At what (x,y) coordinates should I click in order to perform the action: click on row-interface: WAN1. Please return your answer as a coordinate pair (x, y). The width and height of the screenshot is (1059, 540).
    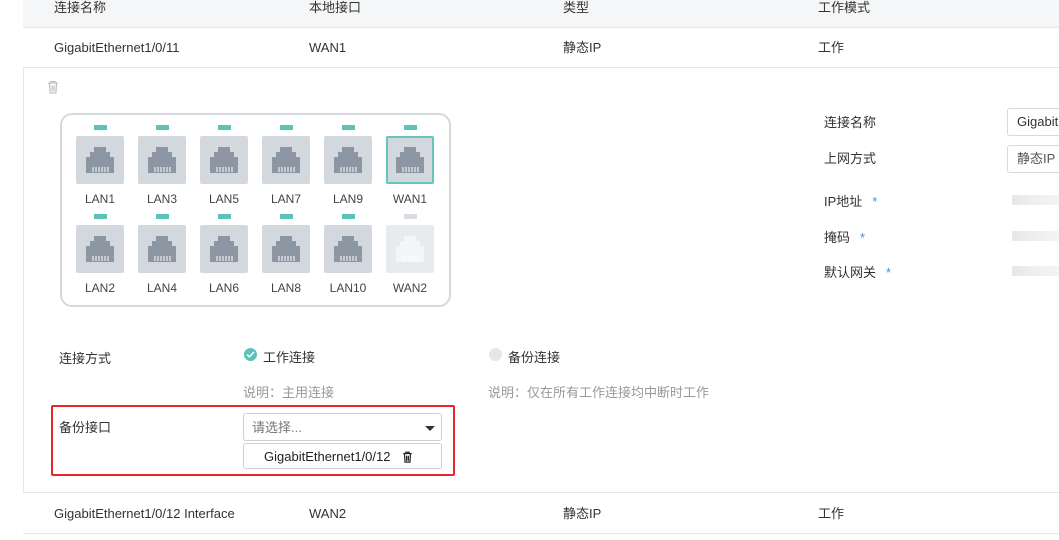
    Looking at the image, I should click on (328, 47).